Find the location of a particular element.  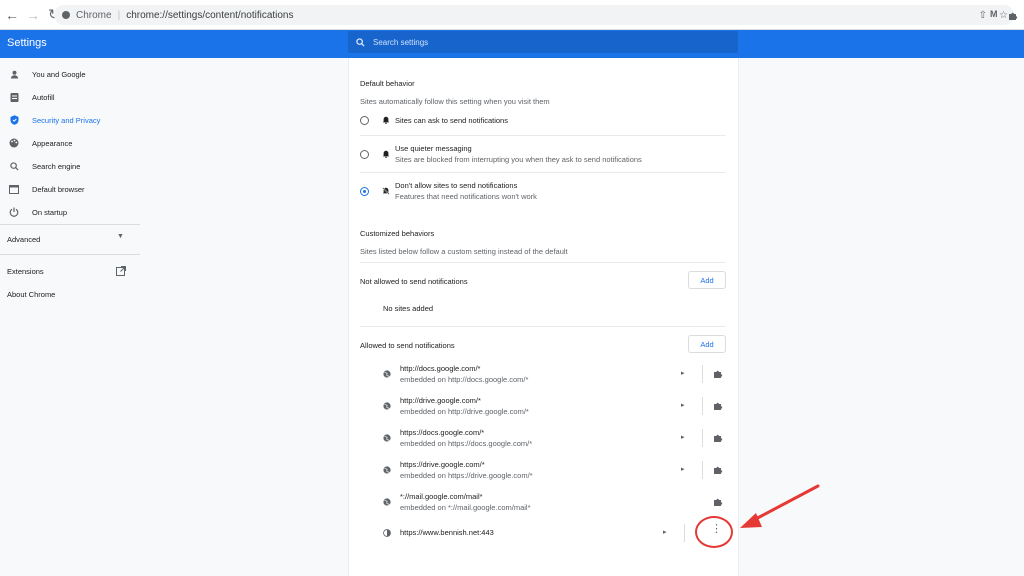

sidebar-item-you-and-google: You and Google is located at coordinates (70, 74).